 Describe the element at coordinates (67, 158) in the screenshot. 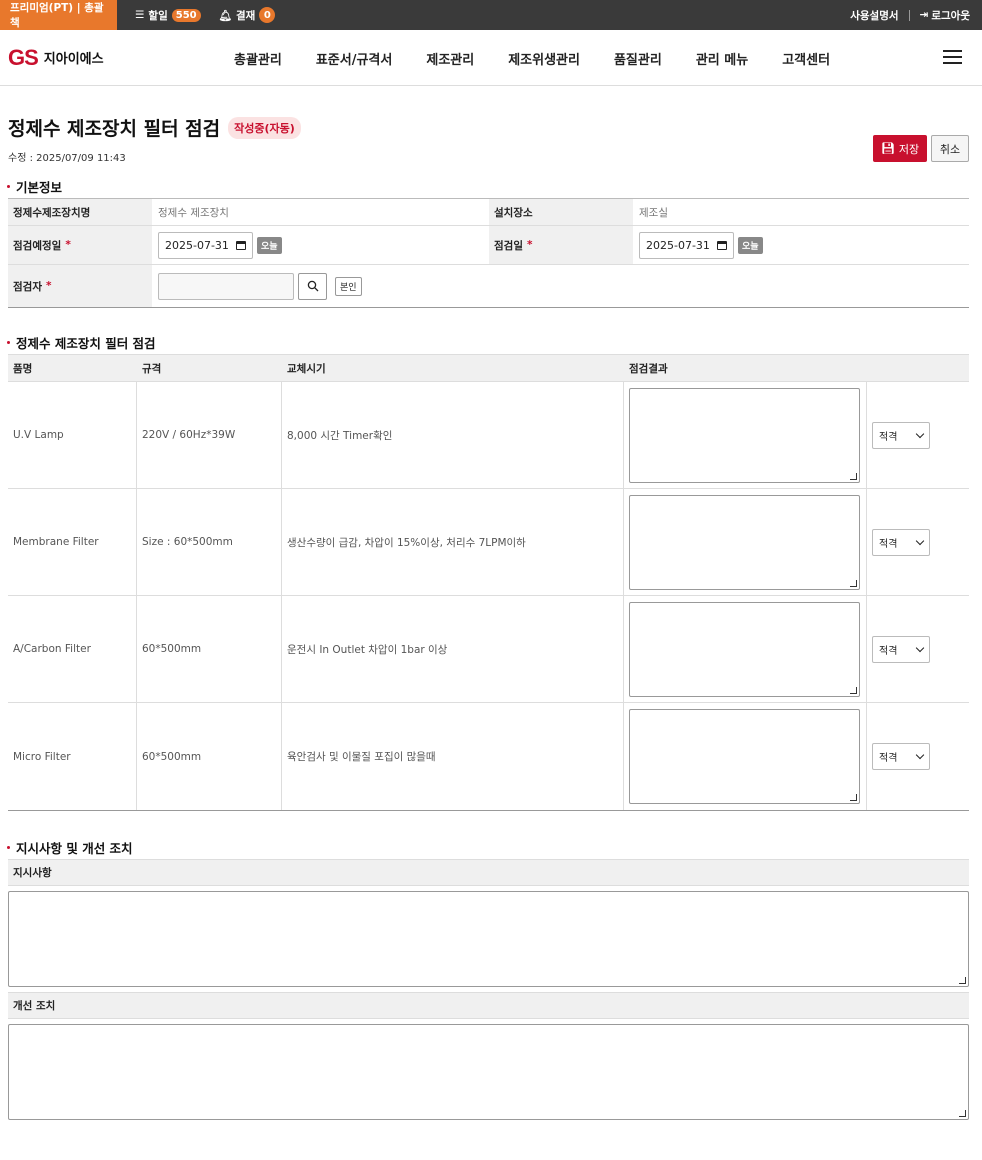

I see `modified-timestamp: 수정 : 2025/07/09 11:43` at that location.